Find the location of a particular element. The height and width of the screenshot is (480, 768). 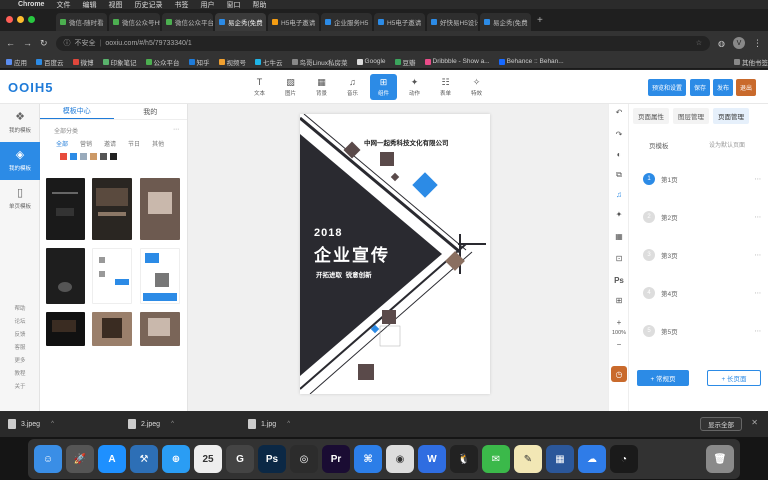

browser-tab: H5电子邀请✕ is located at coordinates (293, 22).